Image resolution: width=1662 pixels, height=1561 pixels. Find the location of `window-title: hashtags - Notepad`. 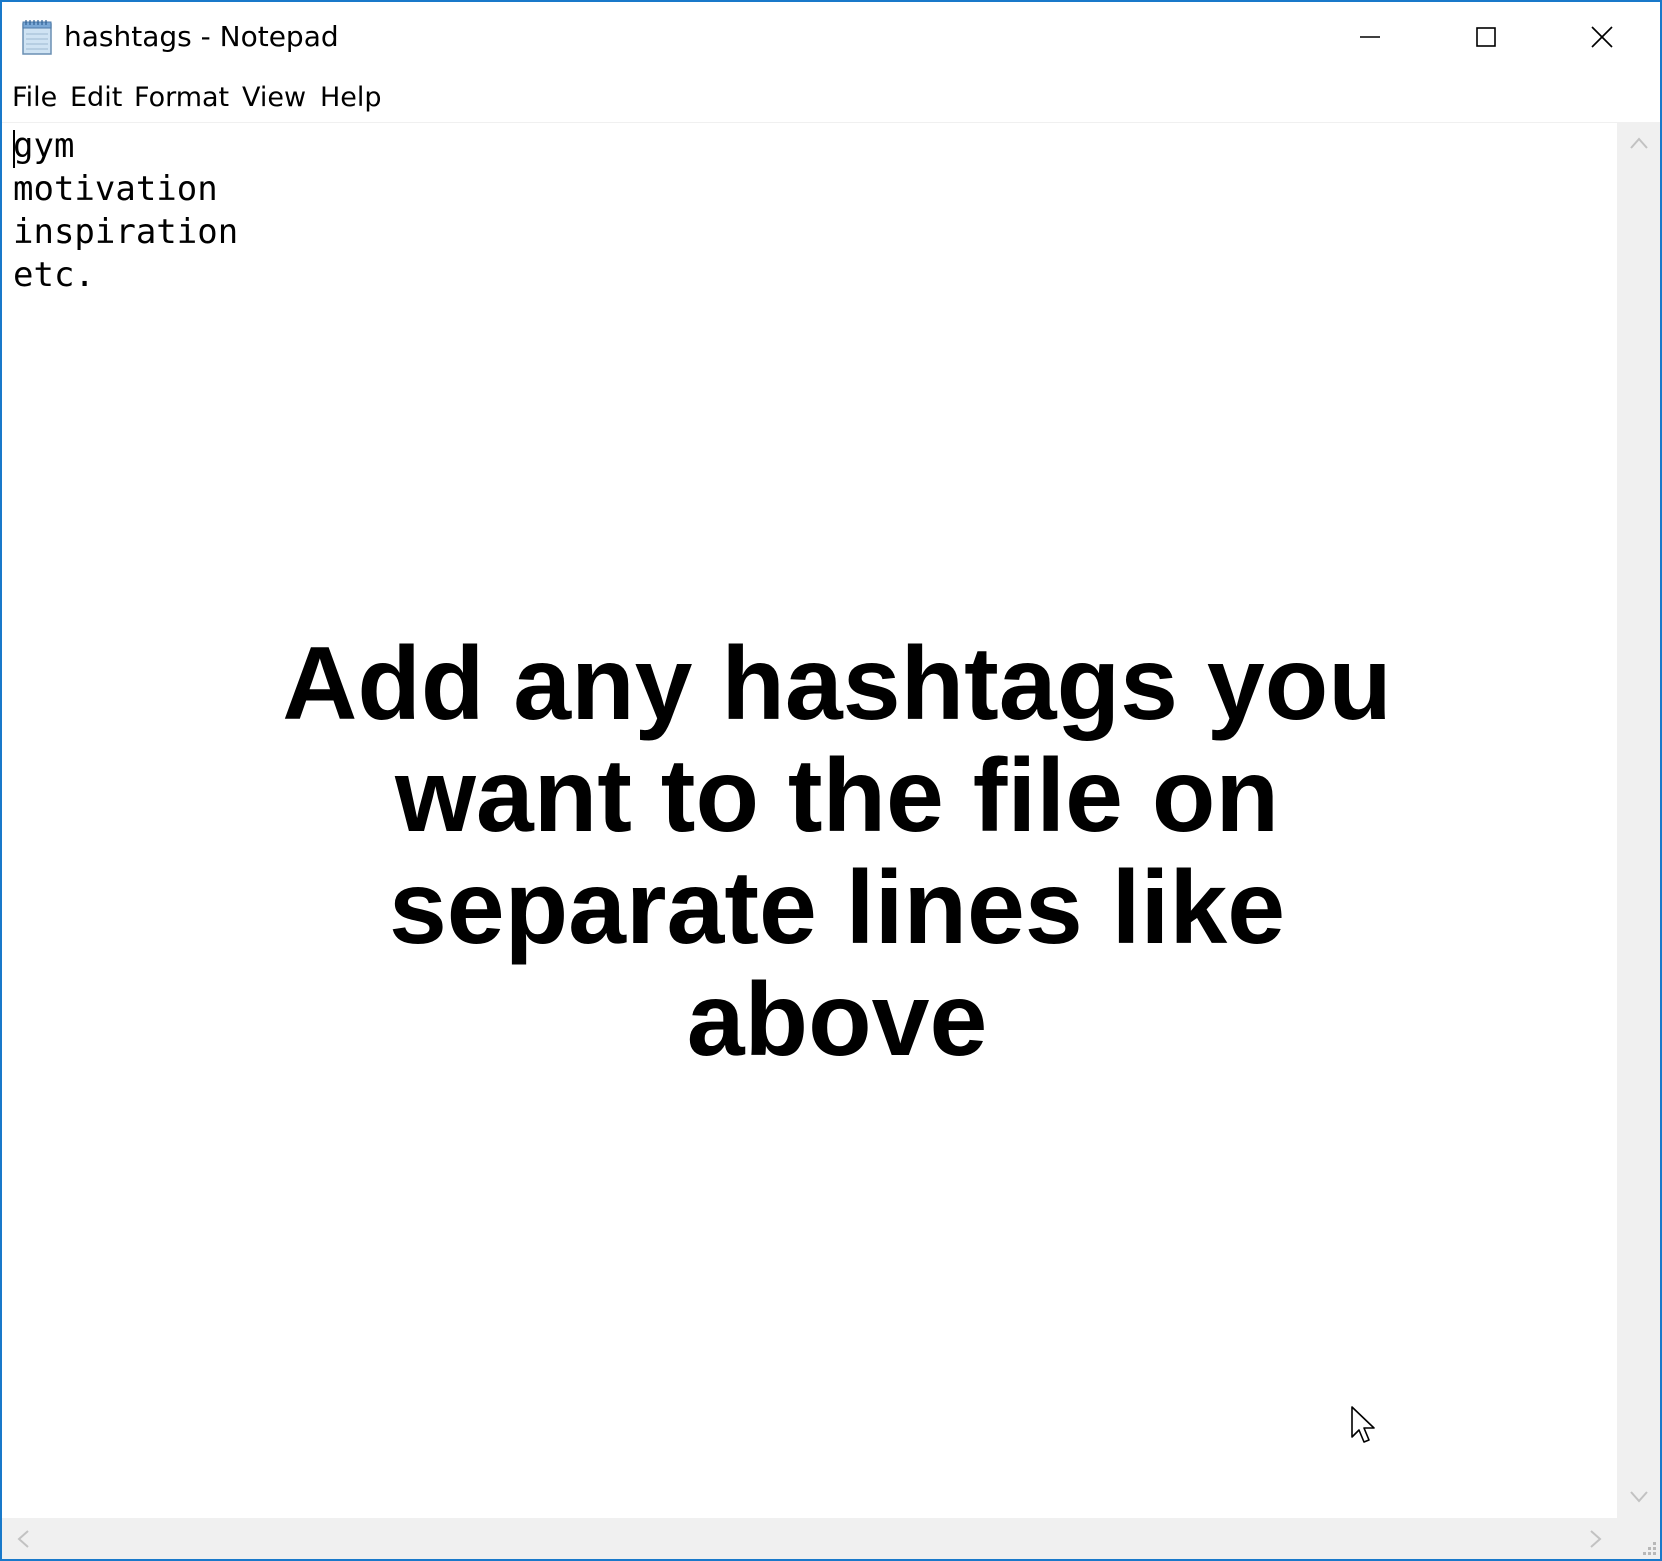

window-title: hashtags - Notepad is located at coordinates (201, 36).